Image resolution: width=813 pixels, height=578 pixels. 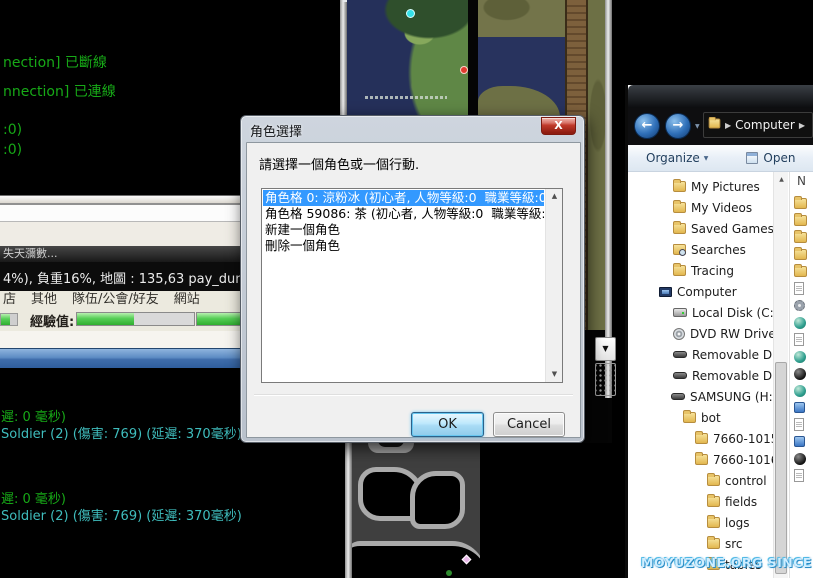 I want to click on tree-item-7660-1016p: 7660-1016p, so click(x=702, y=459).